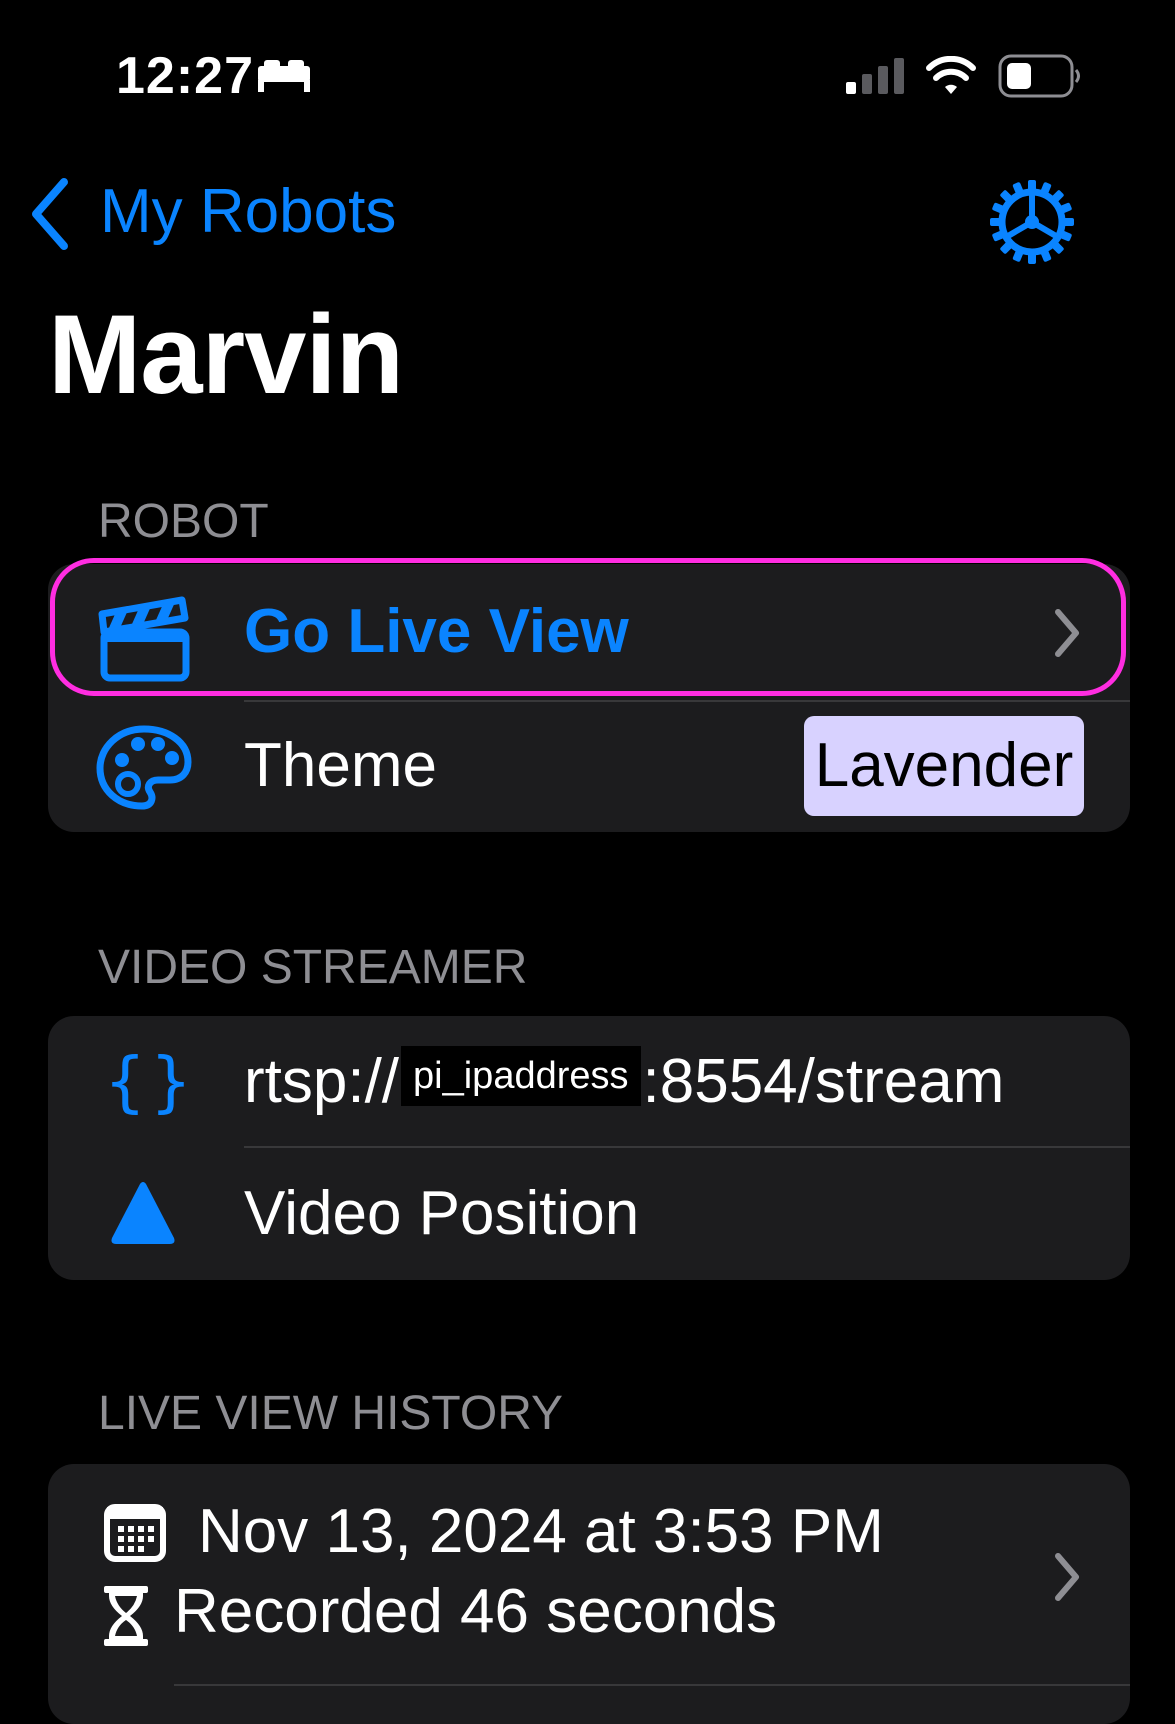 The width and height of the screenshot is (1175, 1724). What do you see at coordinates (226, 354) in the screenshot?
I see `page-title: Marvin` at bounding box center [226, 354].